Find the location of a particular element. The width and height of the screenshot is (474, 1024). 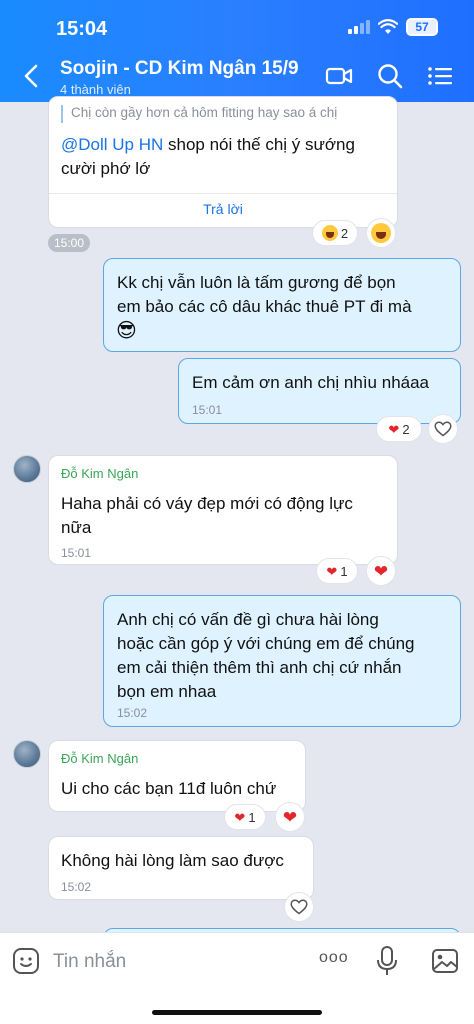

message-bubble: Đỗ Kim Ngân Ui cho các bạn 11đ luôn chứ is located at coordinates (177, 776).